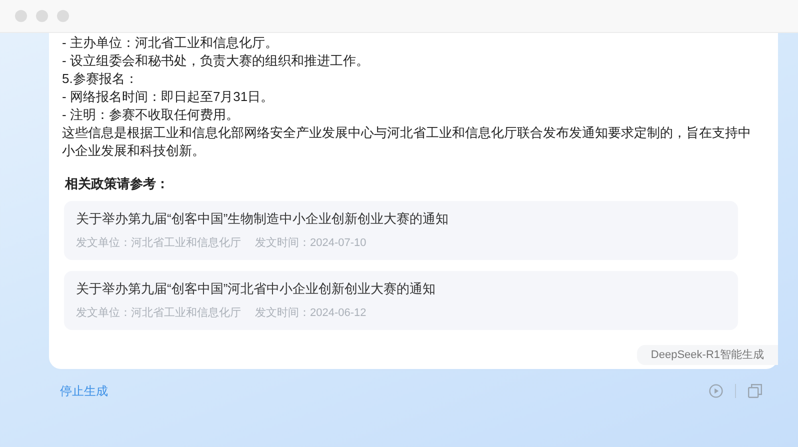  I want to click on play-icon, so click(716, 391).